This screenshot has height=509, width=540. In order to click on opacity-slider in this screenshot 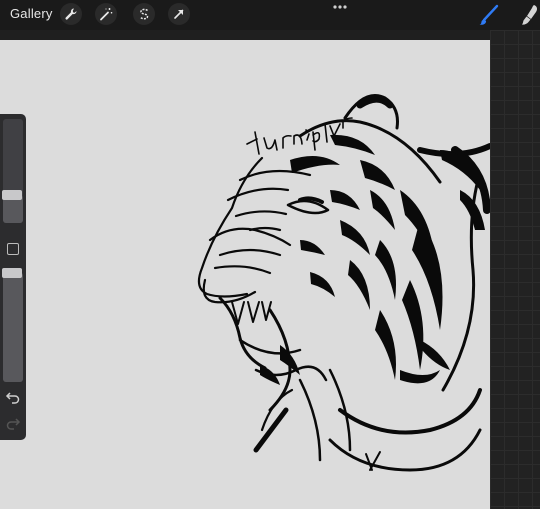, I will do `click(13, 327)`.